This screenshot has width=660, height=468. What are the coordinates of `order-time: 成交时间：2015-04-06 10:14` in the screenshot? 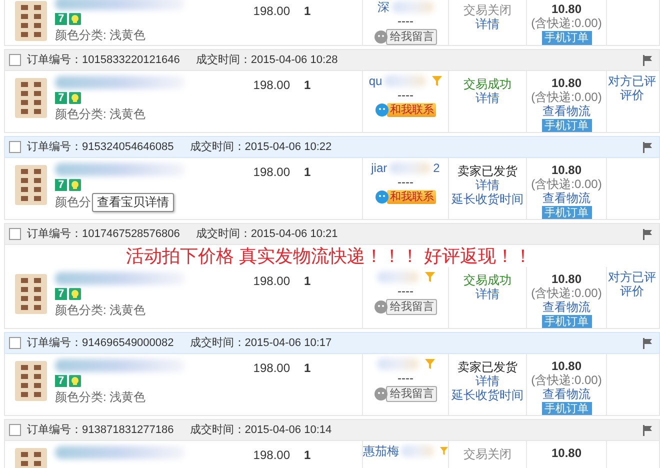 It's located at (261, 430).